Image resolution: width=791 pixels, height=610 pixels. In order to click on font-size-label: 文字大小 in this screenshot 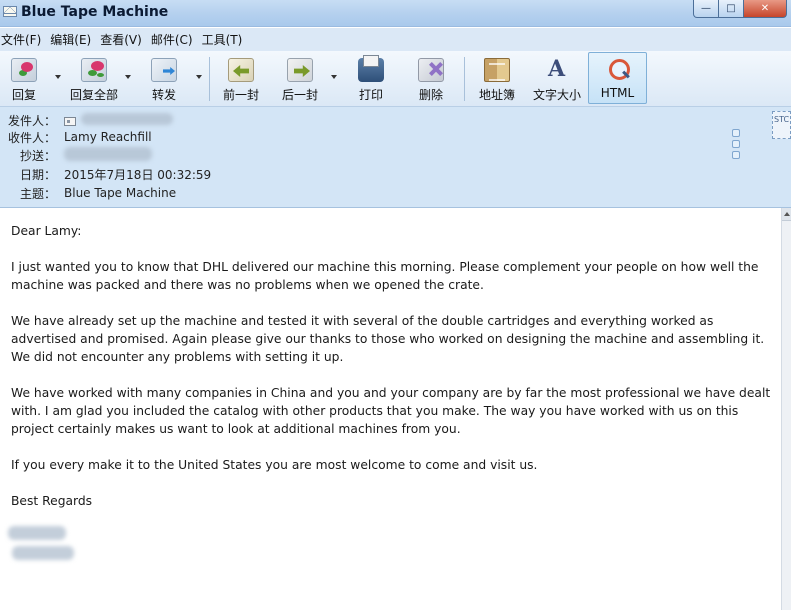, I will do `click(556, 95)`.